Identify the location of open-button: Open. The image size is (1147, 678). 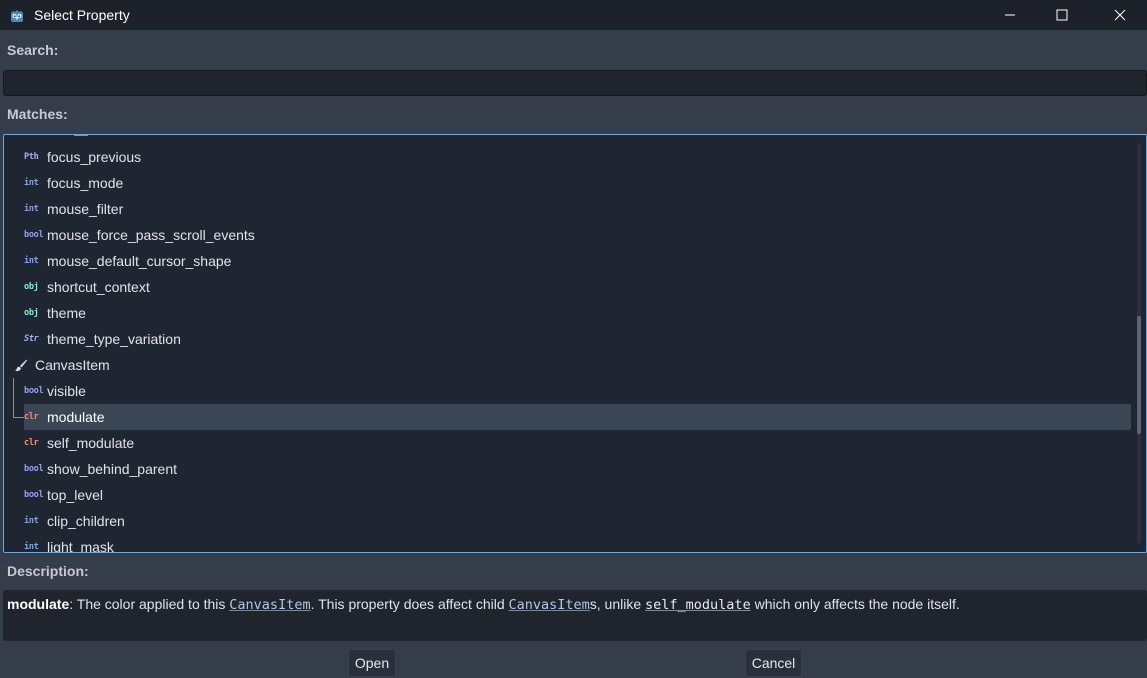
(372, 663).